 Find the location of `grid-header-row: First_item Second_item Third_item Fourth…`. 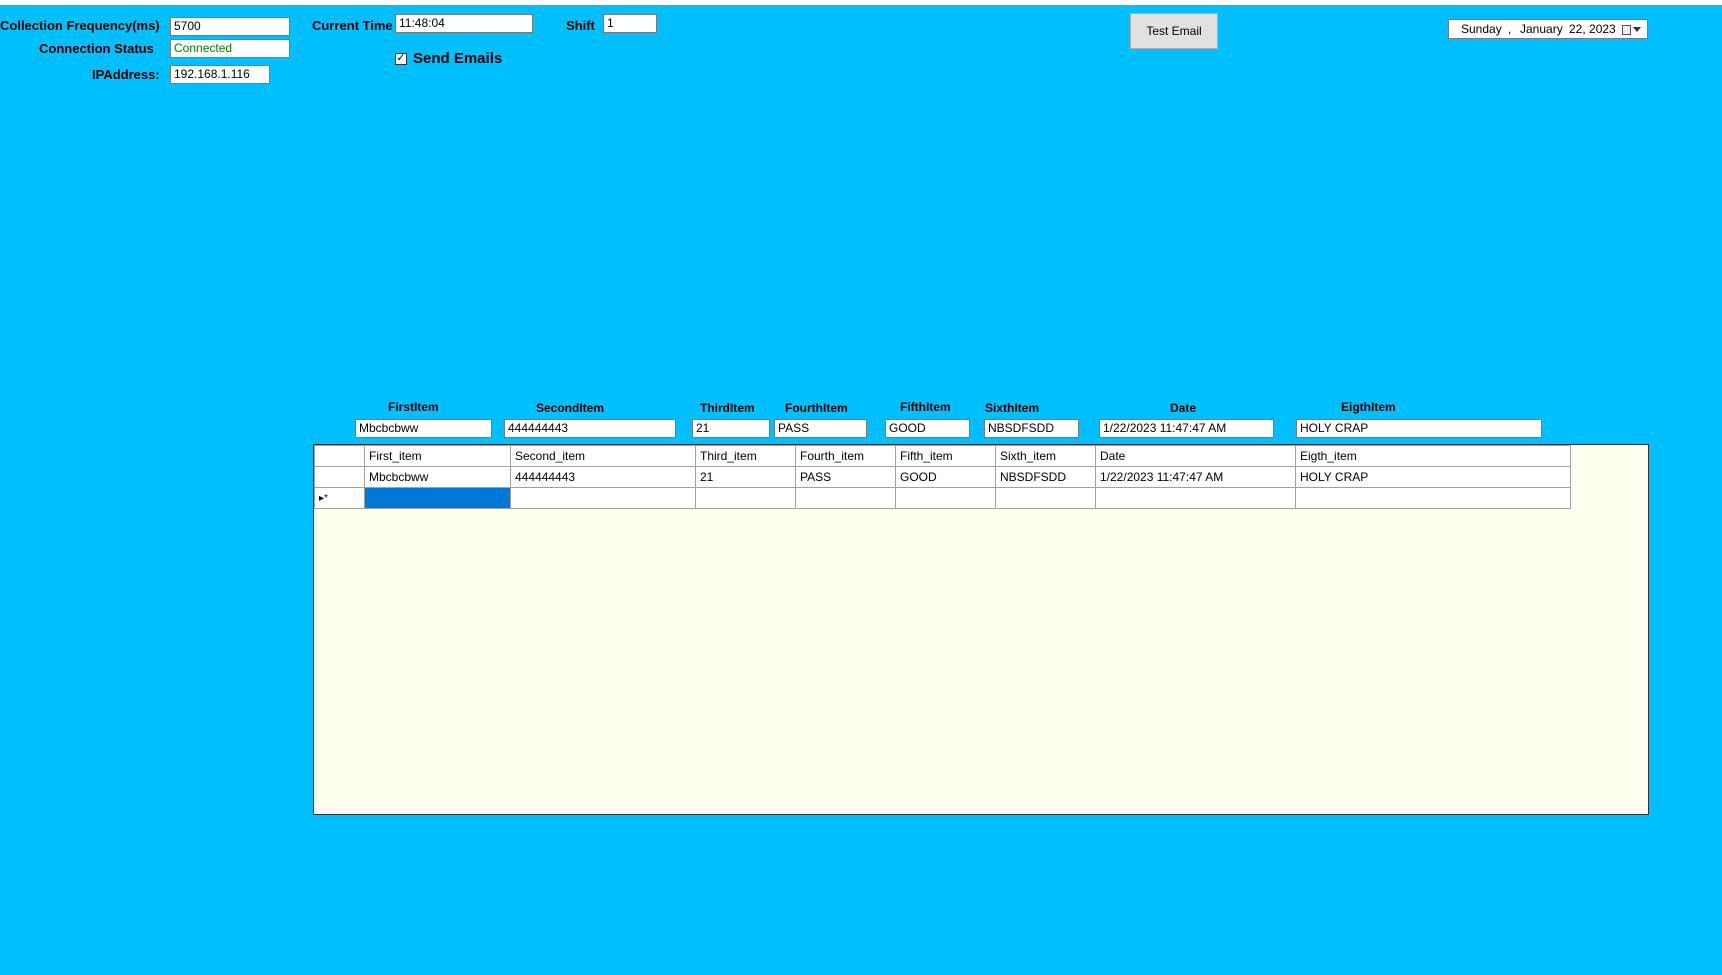

grid-header-row: First_item Second_item Third_item Fourth… is located at coordinates (942, 456).